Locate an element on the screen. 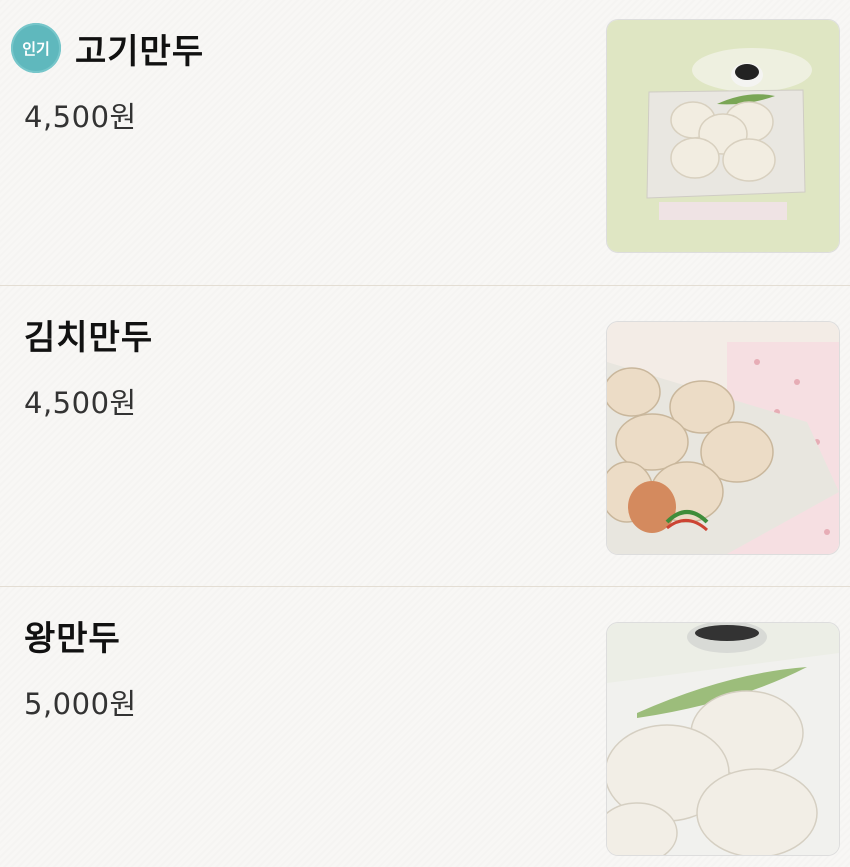  menu-item-name: 김치만두 is located at coordinates (89, 337).